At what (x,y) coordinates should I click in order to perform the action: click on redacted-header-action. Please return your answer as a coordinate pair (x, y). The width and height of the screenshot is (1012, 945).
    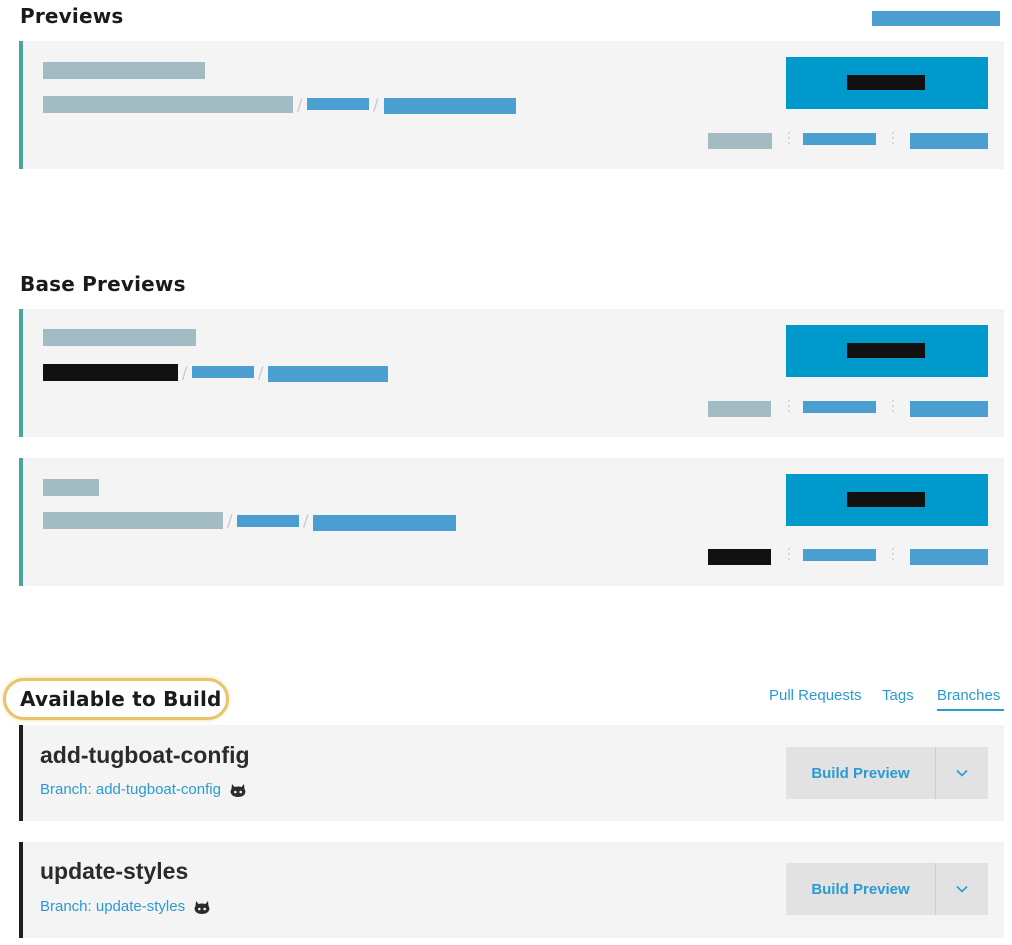
    Looking at the image, I should click on (936, 18).